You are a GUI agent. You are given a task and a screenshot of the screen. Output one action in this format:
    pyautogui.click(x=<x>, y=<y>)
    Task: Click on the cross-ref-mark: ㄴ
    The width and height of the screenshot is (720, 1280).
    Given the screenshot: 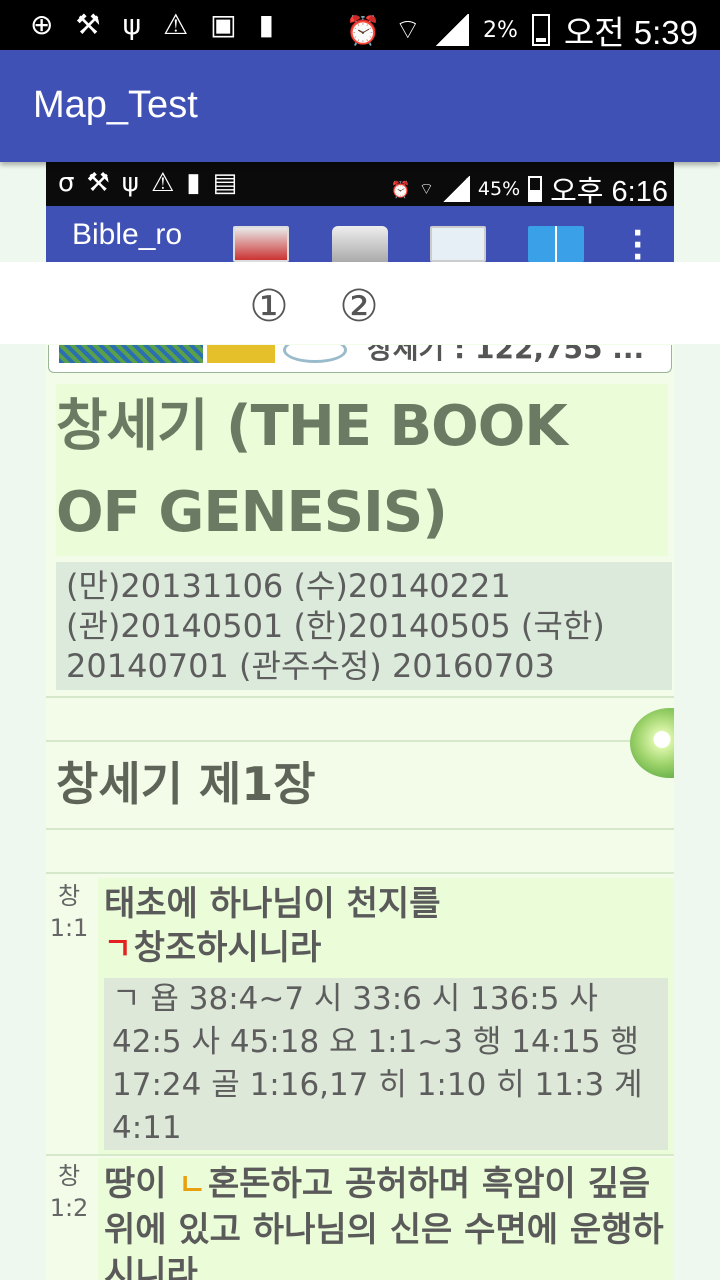 What is the action you would take?
    pyautogui.click(x=192, y=1185)
    